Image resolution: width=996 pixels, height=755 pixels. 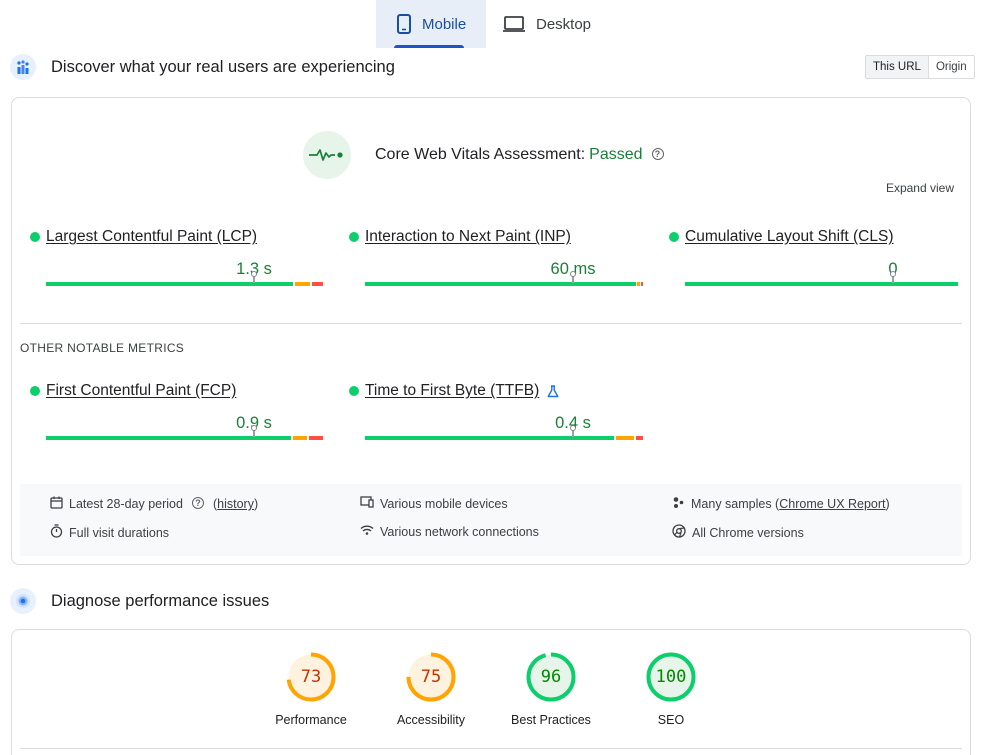 What do you see at coordinates (370, 503) in the screenshot?
I see `devices-icon` at bounding box center [370, 503].